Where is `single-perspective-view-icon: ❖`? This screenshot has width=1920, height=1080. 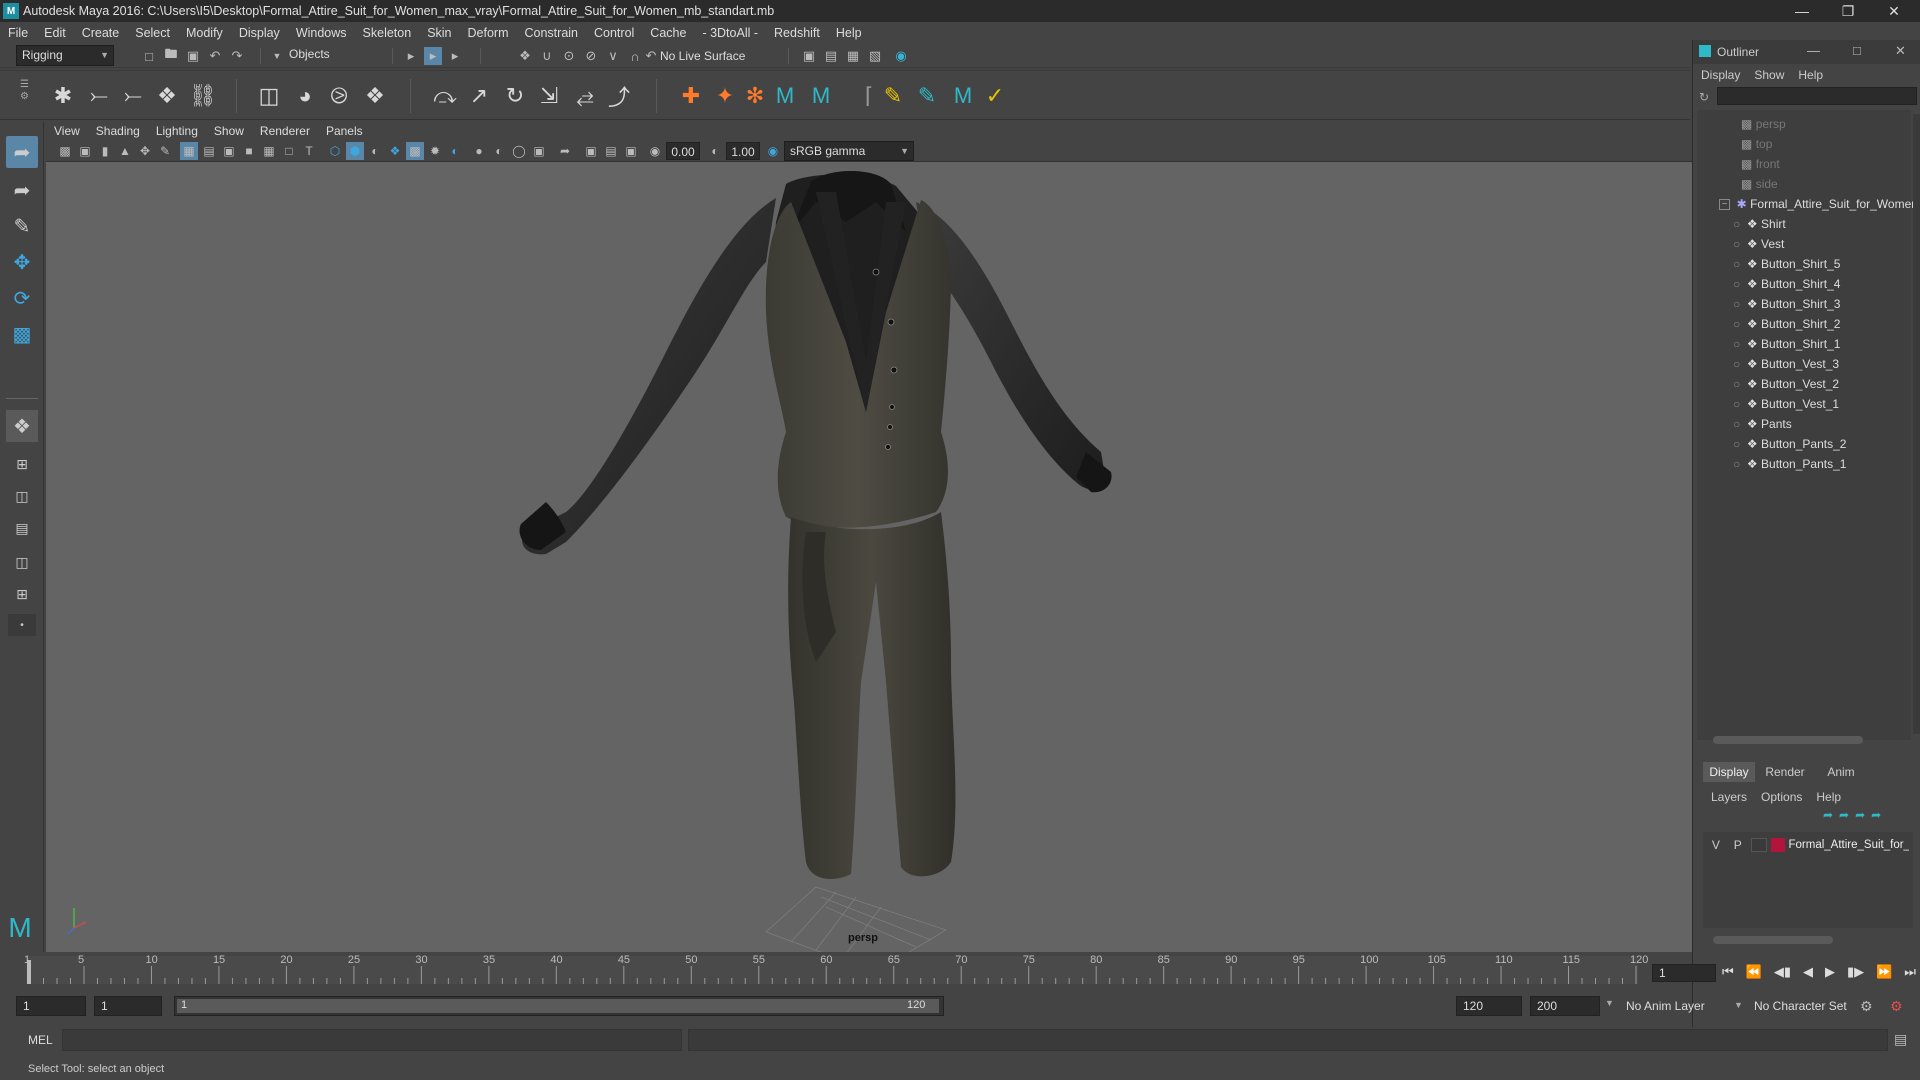
single-perspective-view-icon: ❖ is located at coordinates (22, 426).